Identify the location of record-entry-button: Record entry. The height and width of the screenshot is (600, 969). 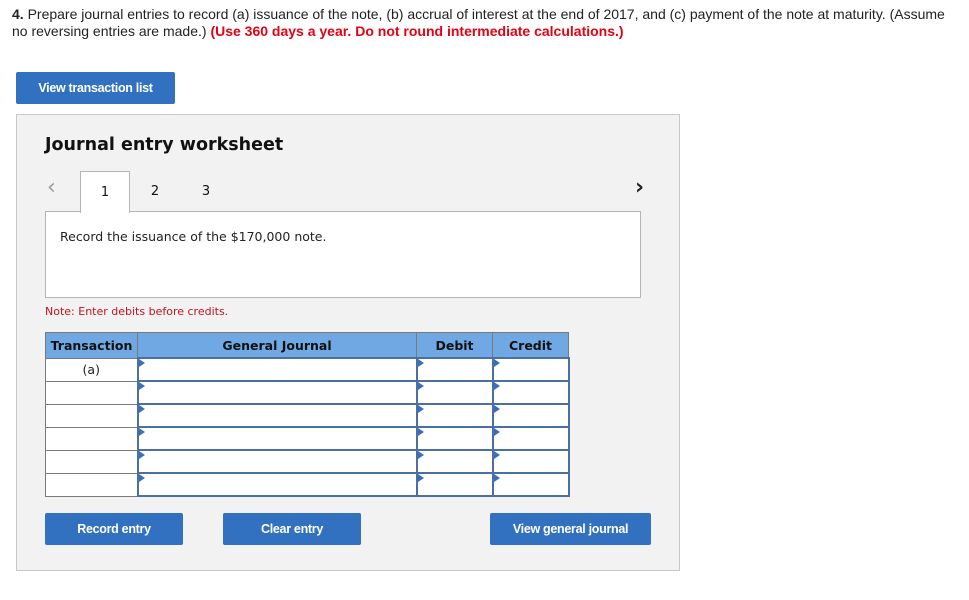
(114, 529).